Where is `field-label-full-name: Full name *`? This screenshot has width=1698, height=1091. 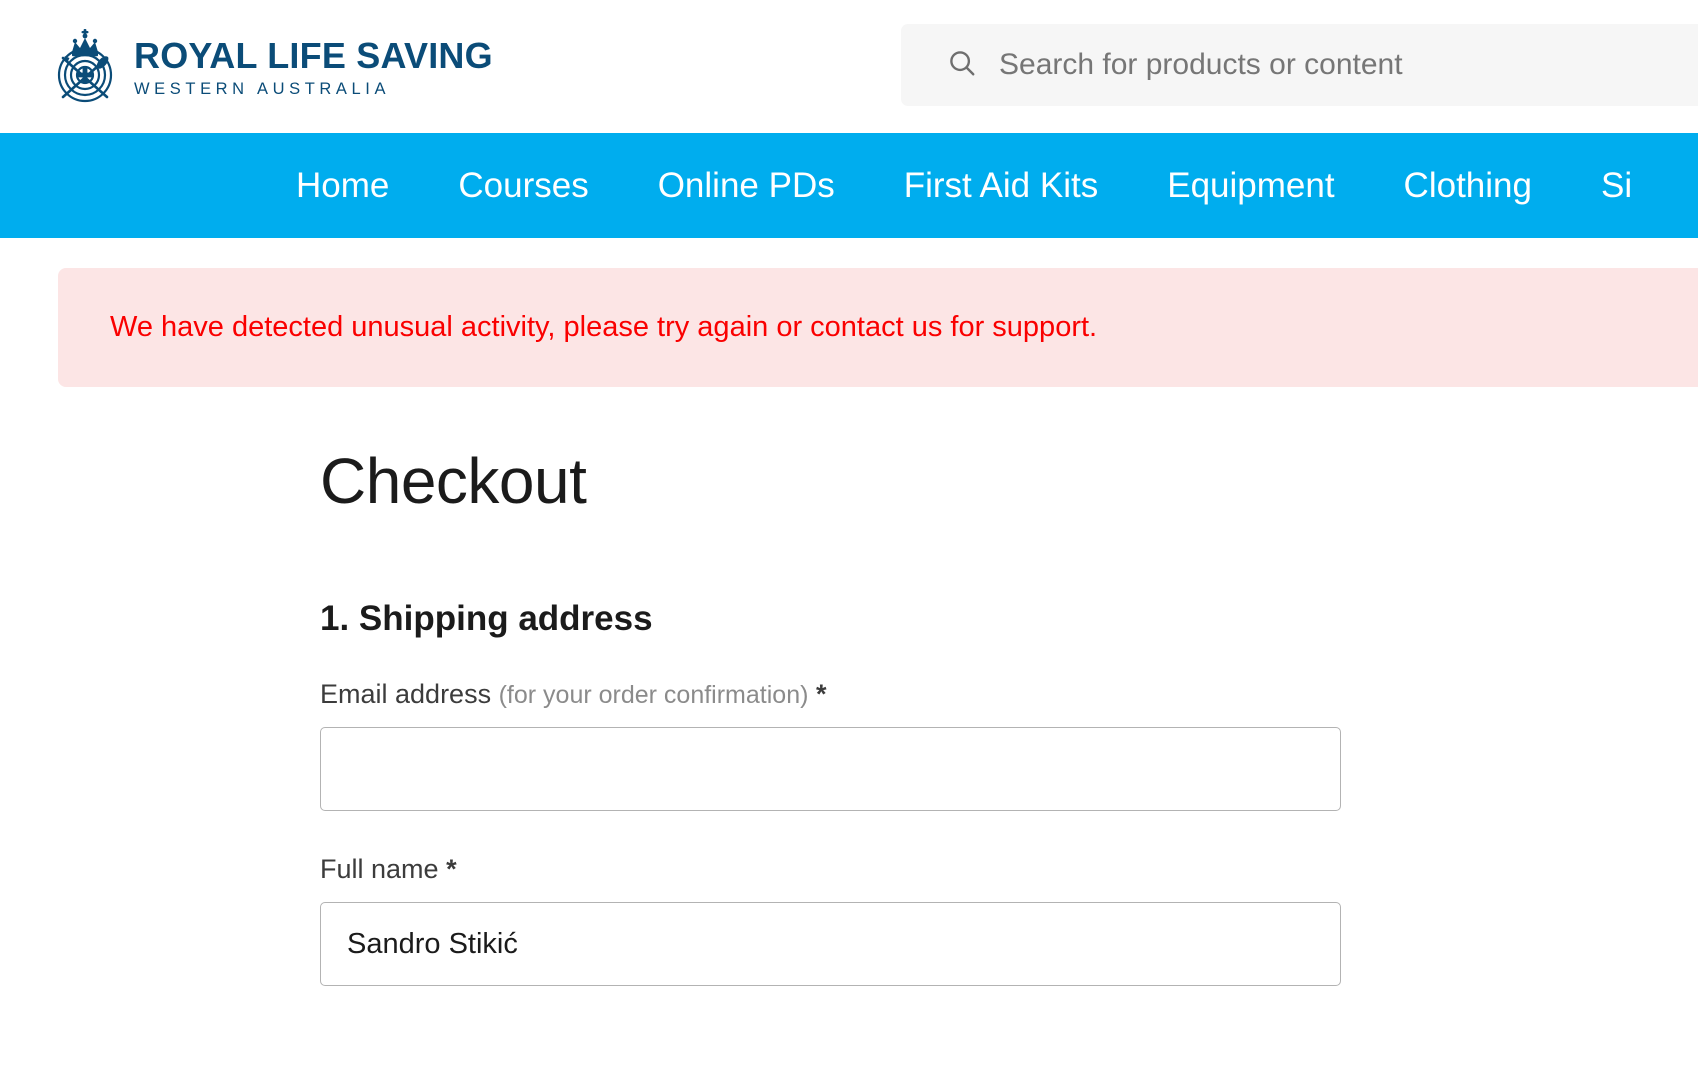
field-label-full-name: Full name * is located at coordinates (1009, 869).